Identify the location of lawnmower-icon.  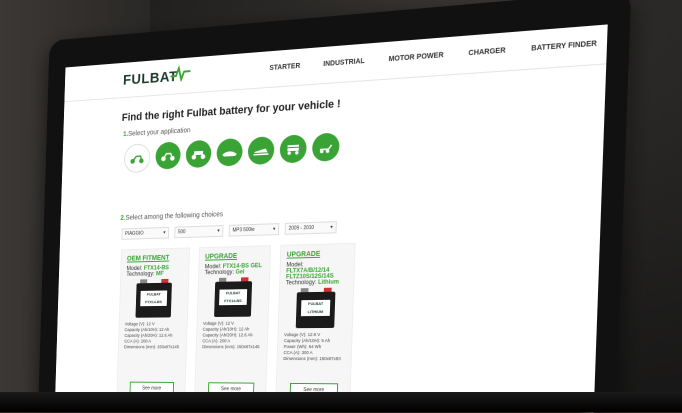
(325, 147).